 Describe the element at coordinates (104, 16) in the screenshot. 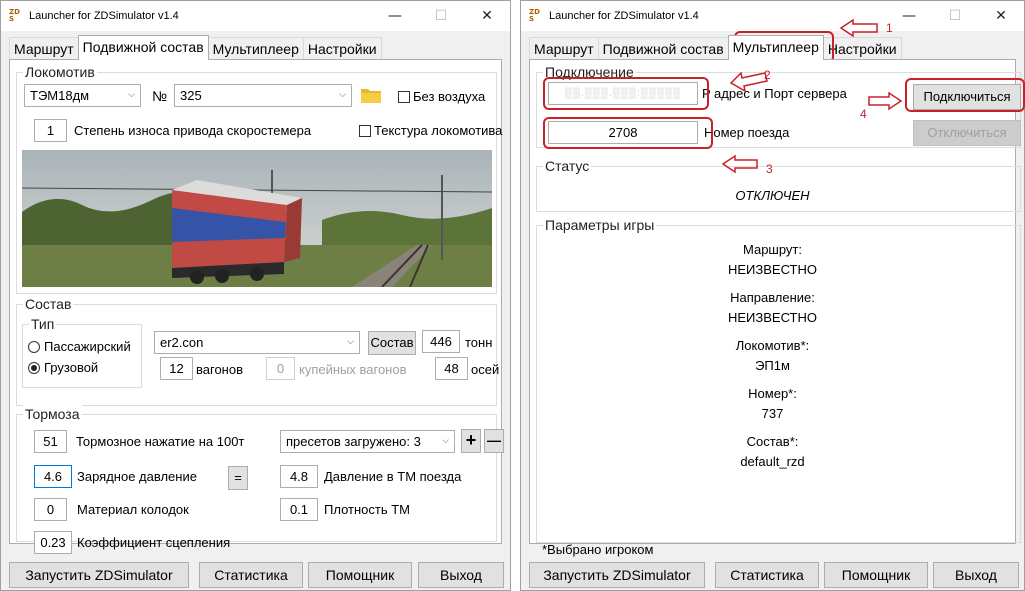

I see `window-title: Launcher for ZDSimulator v1.4` at that location.